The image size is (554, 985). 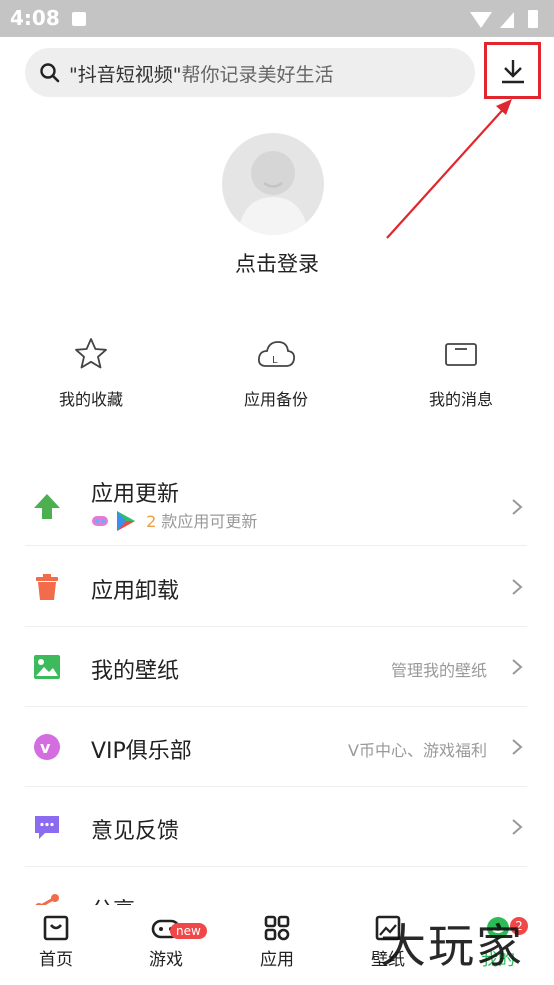 What do you see at coordinates (277, 263) in the screenshot?
I see `login-label: 点击登录` at bounding box center [277, 263].